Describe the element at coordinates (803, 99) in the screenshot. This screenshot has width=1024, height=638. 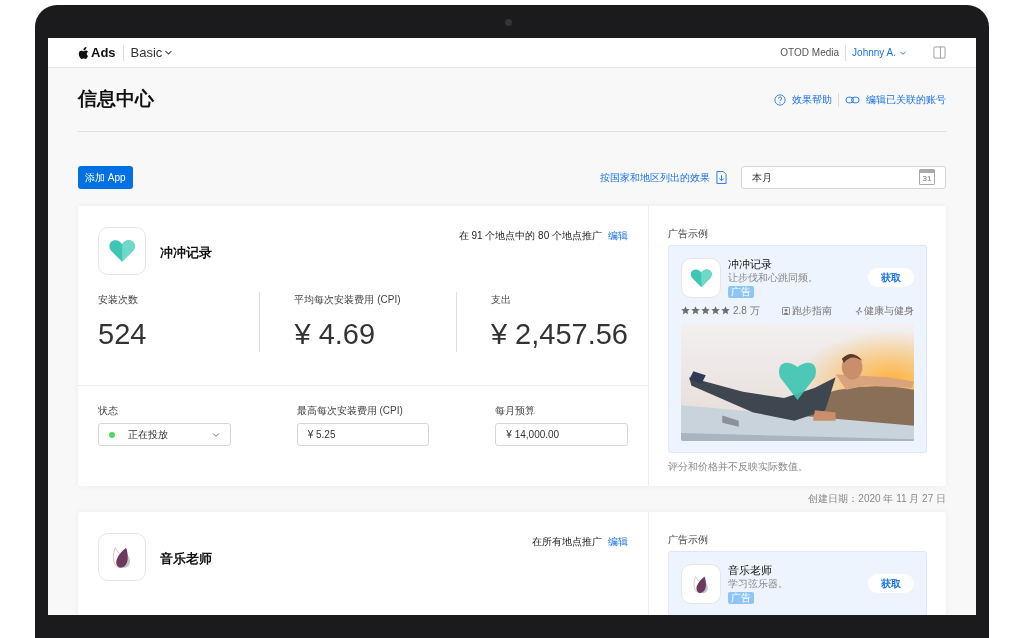
I see `header-link: 效果帮助` at that location.